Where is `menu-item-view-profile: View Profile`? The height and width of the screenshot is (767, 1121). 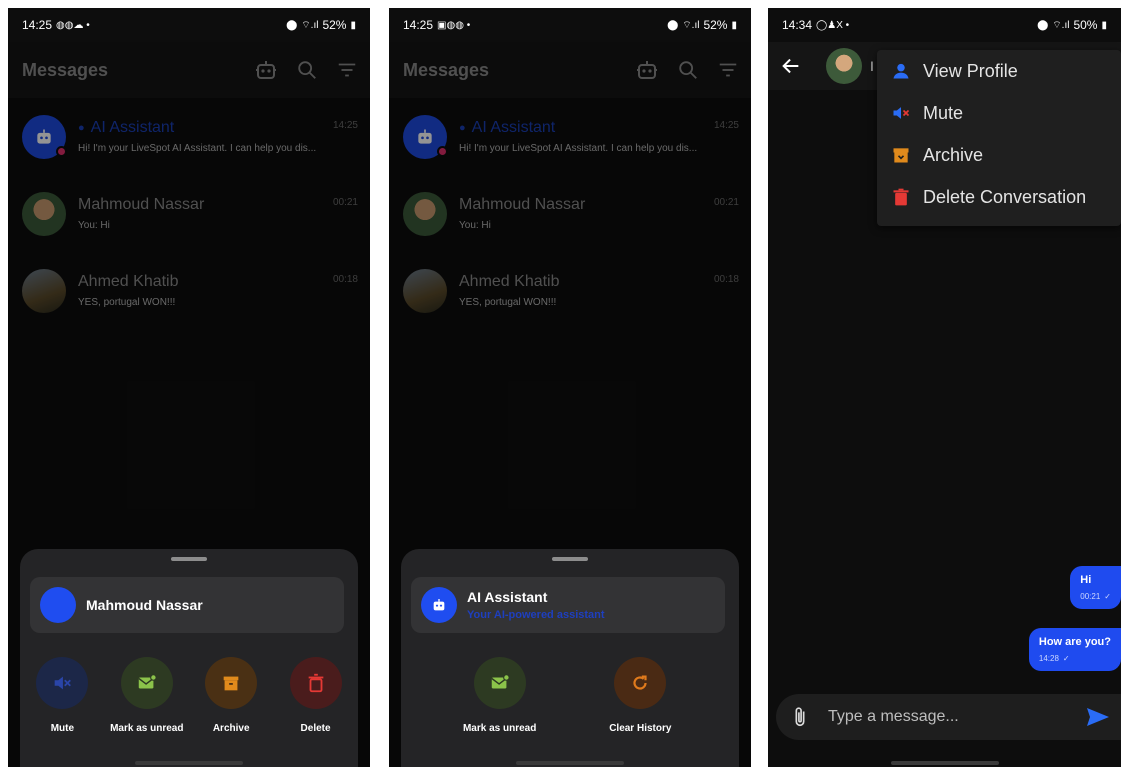 menu-item-view-profile: View Profile is located at coordinates (999, 71).